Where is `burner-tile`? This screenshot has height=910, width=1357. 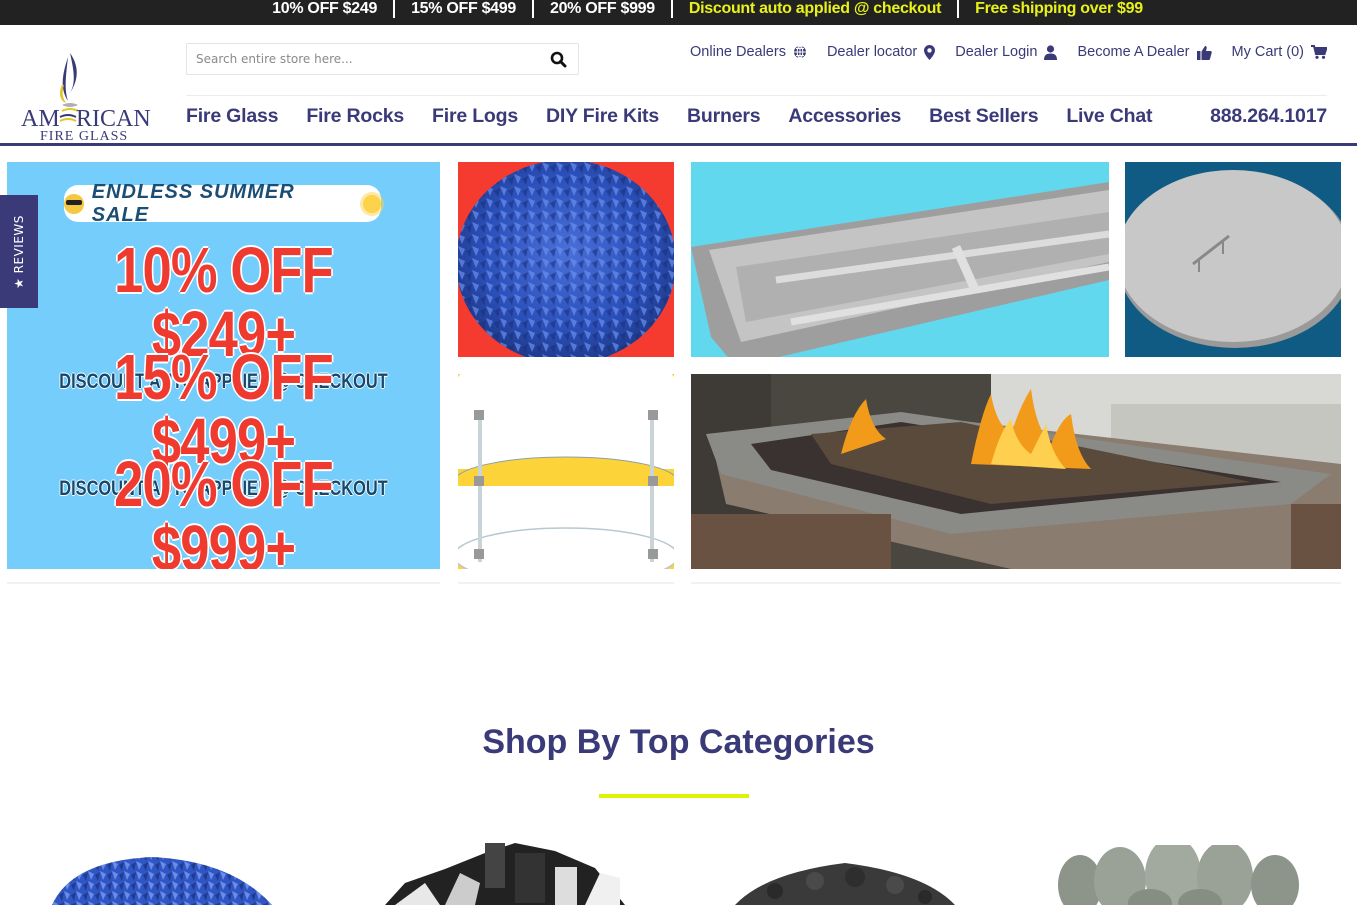
burner-tile is located at coordinates (900, 259).